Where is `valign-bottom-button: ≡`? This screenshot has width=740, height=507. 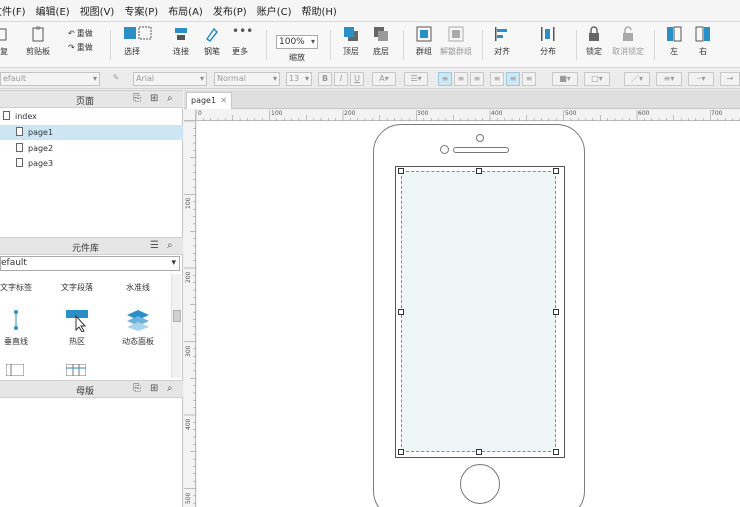 valign-bottom-button: ≡ is located at coordinates (529, 79).